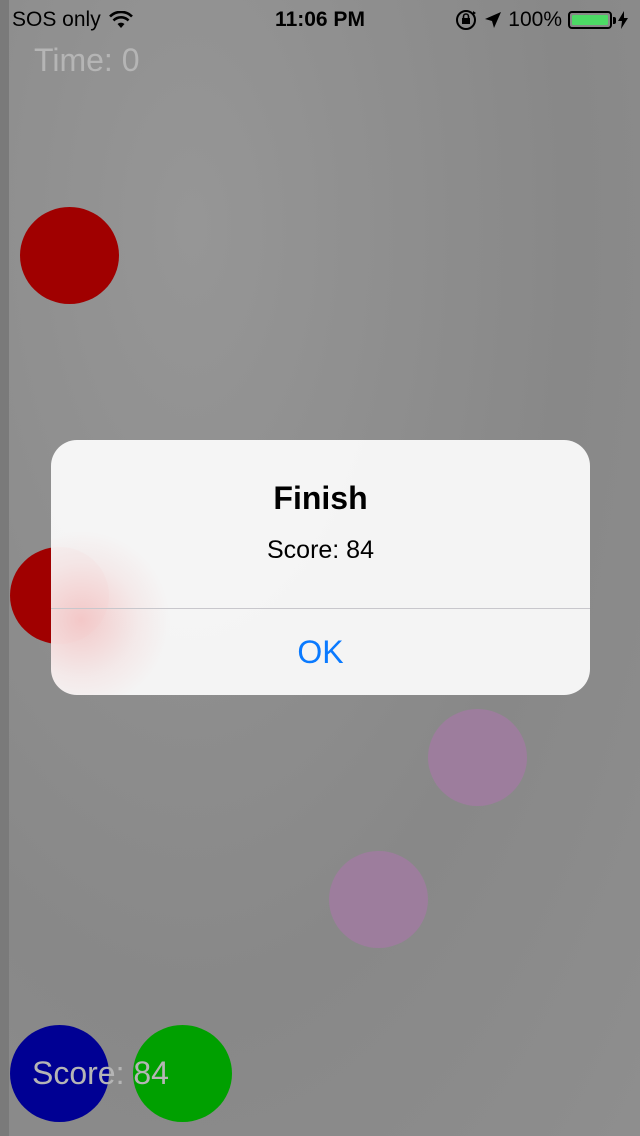 This screenshot has height=1136, width=640. I want to click on orientation-lock-icon, so click(466, 20).